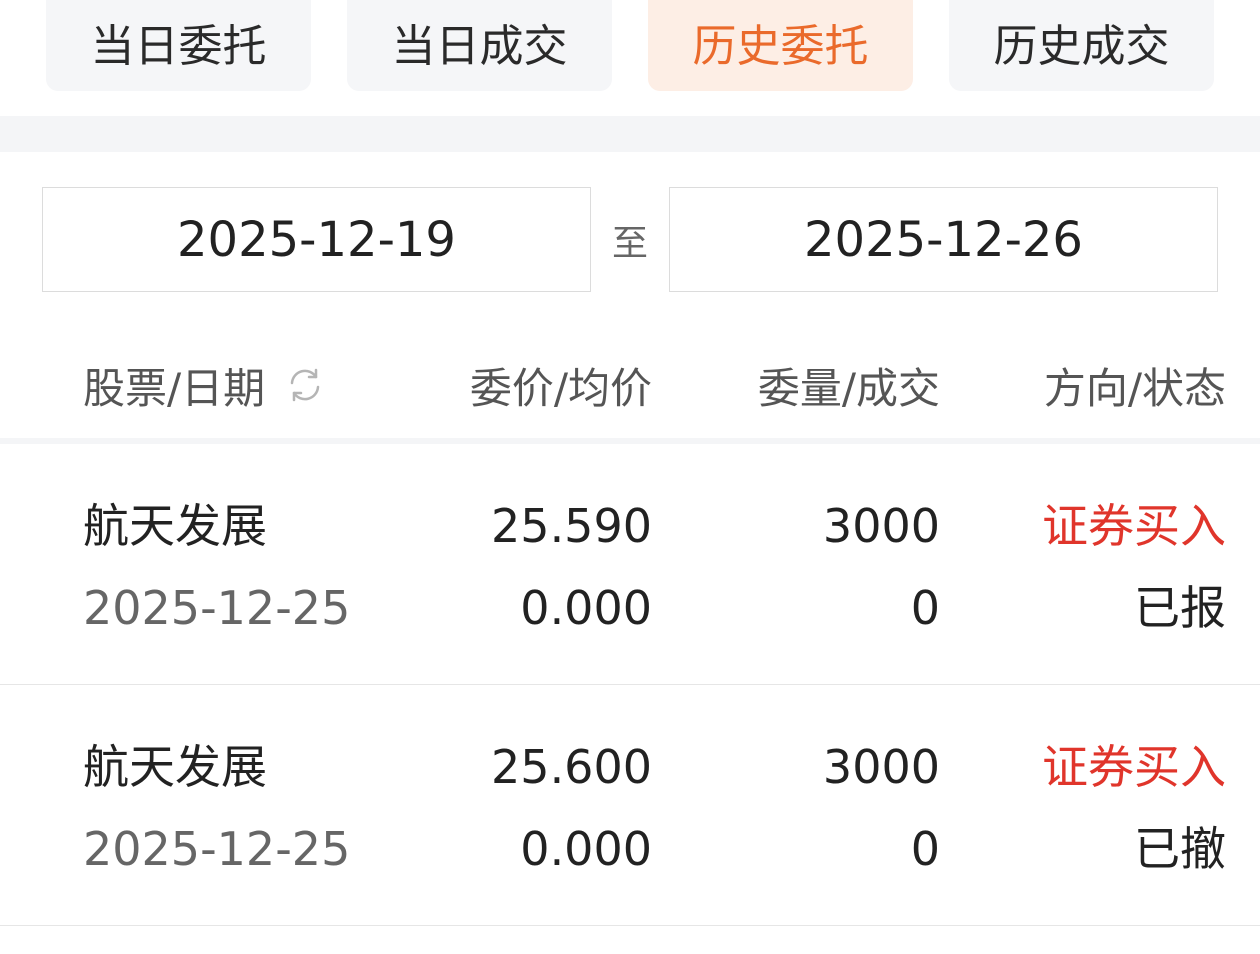 This screenshot has width=1260, height=954. I want to click on end-date-field: 2025-12-26, so click(943, 239).